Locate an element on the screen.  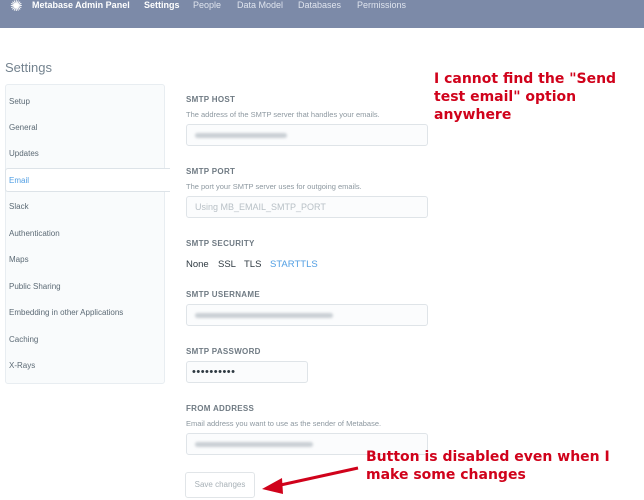
arrow-head is located at coordinates (272, 486).